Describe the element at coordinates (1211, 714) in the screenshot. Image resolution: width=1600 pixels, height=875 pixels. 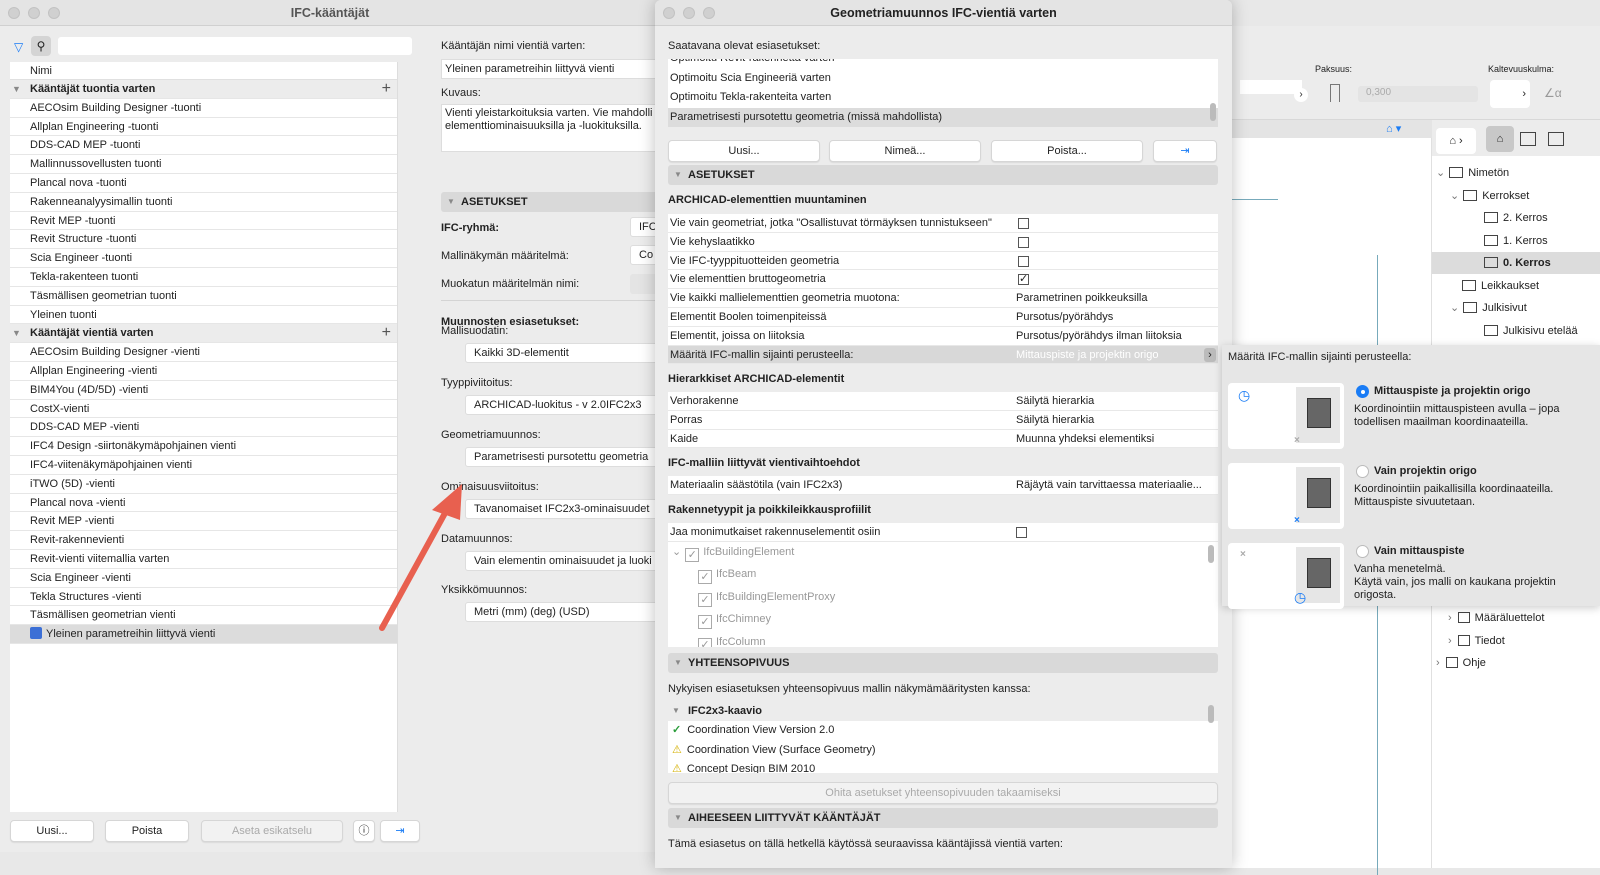
I see `compat-scrollbar` at that location.